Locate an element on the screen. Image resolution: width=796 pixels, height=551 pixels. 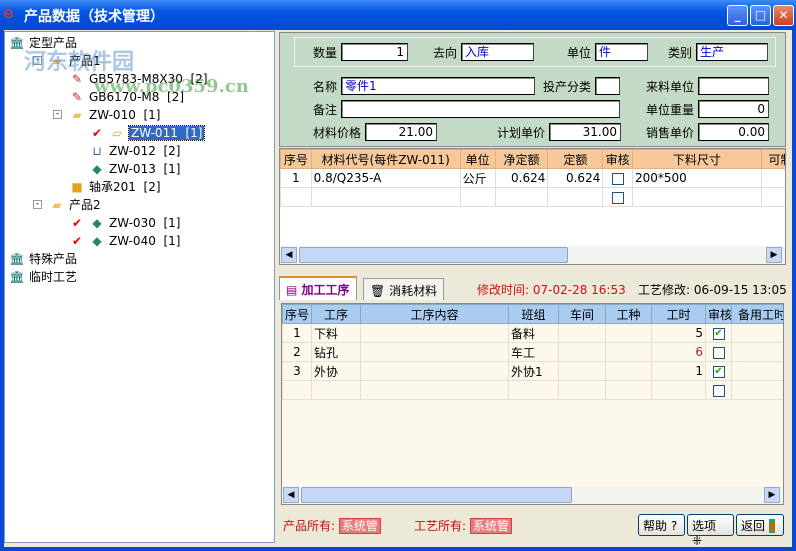
title-bar: ⊖ 产品数据（技术管理） _ □ ✕ is located at coordinates (398, 15).